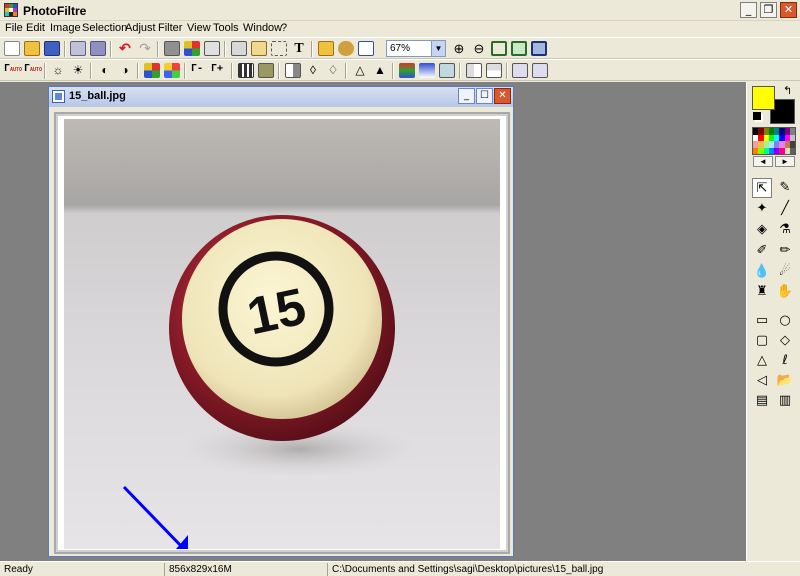  I want to click on crop-icon, so click(279, 48).